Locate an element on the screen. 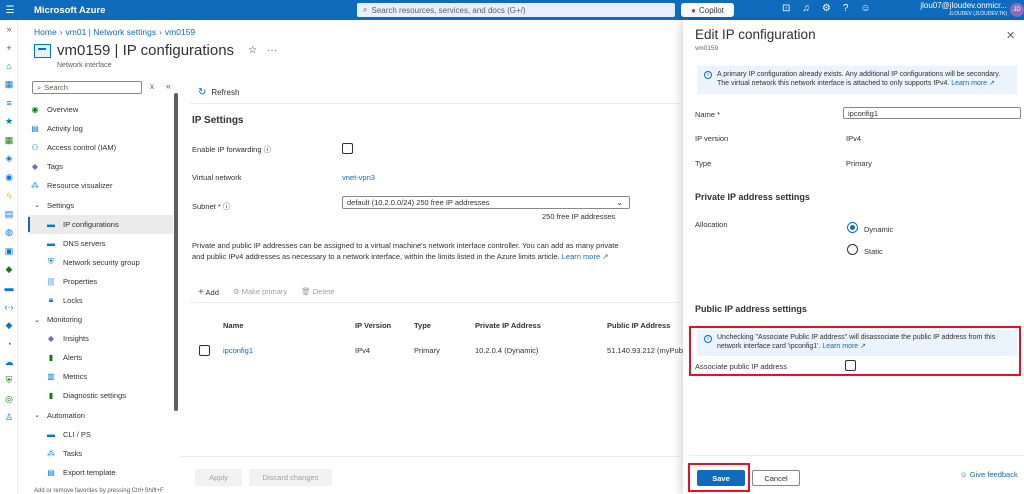 The width and height of the screenshot is (1024, 494). entra-icon: ◆ is located at coordinates (9, 325).